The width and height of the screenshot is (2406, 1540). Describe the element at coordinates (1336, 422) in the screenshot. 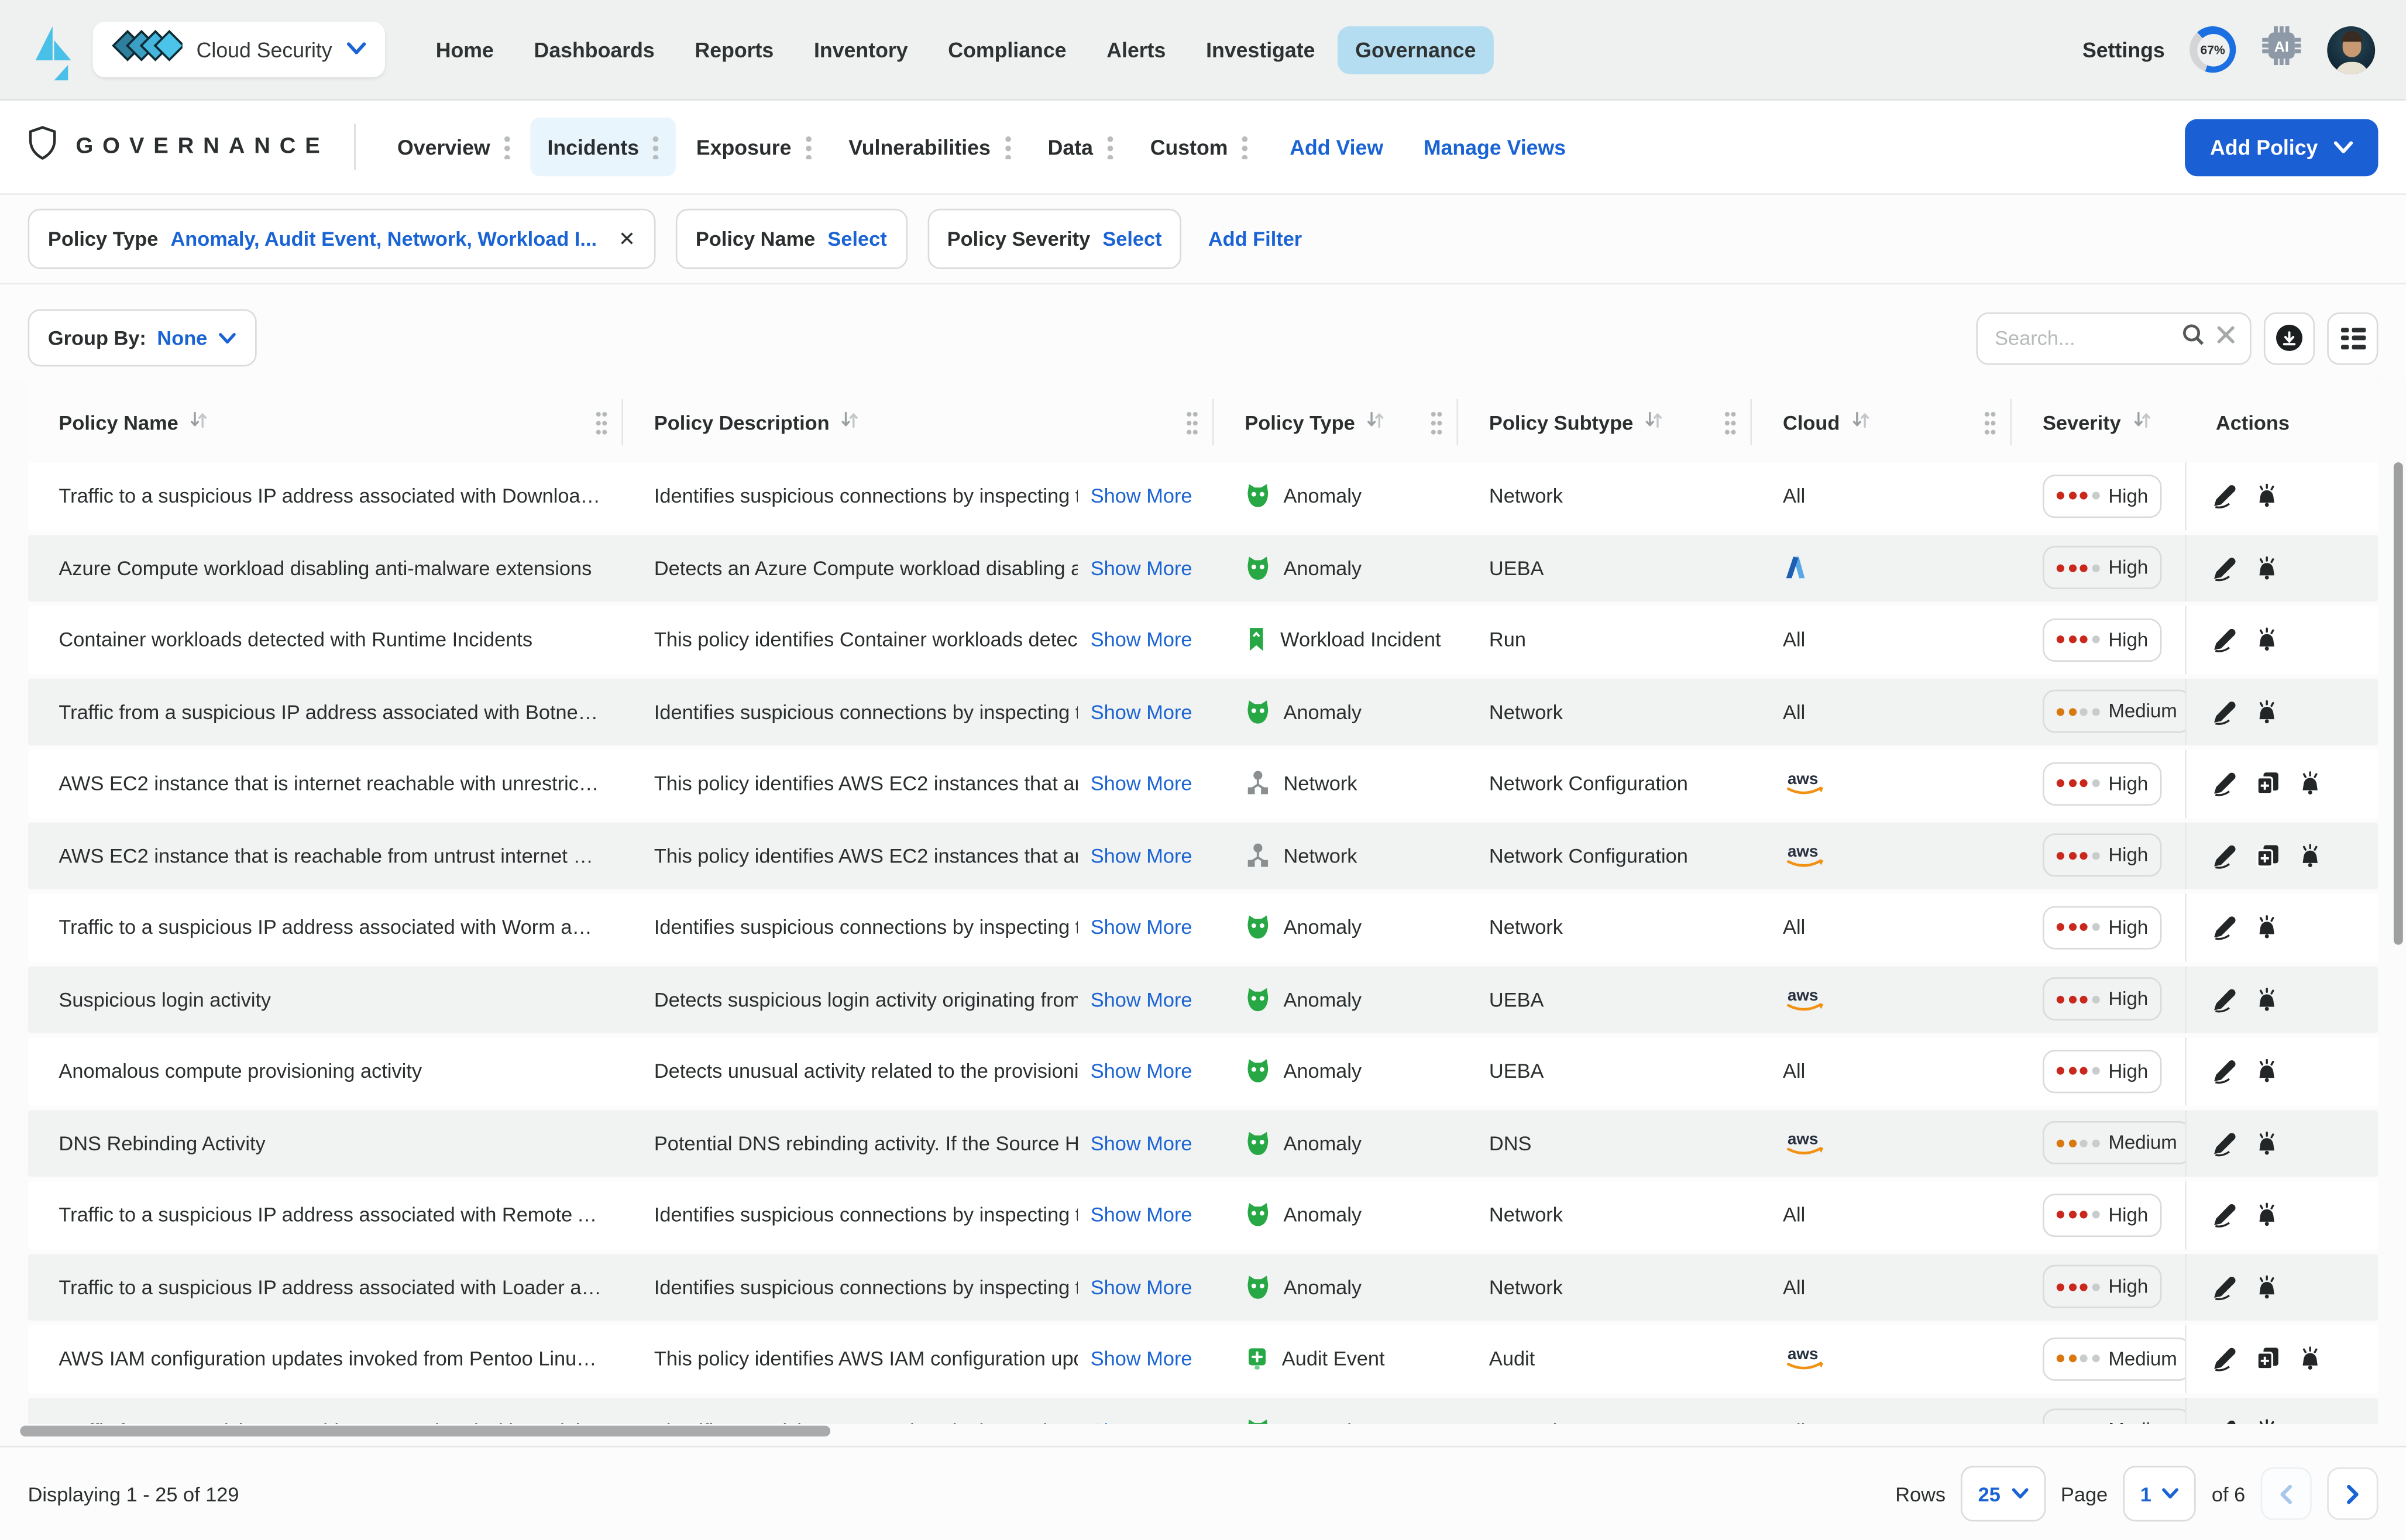

I see `column-header-policy-type: Policy Type` at that location.